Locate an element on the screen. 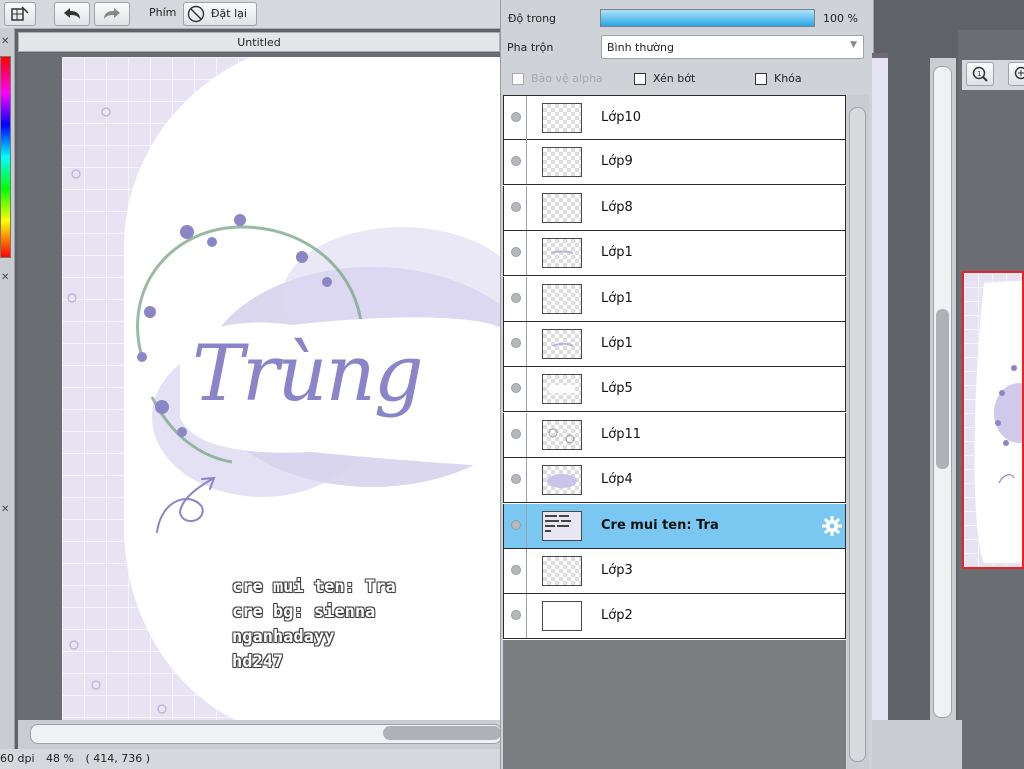  zoom-in-button is located at coordinates (1016, 74).